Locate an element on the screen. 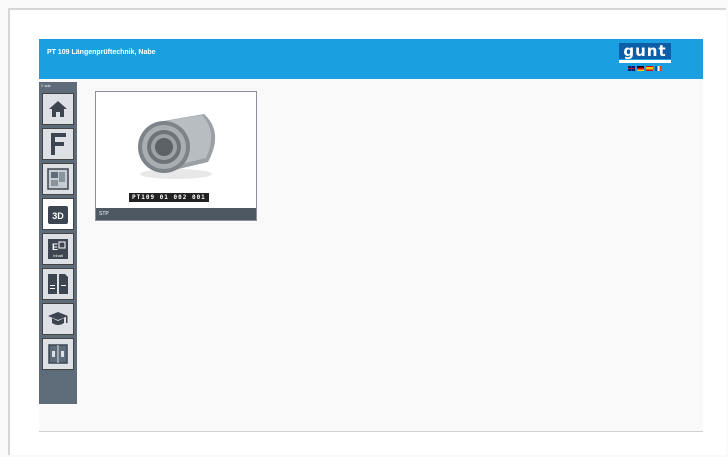 This screenshot has height=457, width=728. gunt-logo: gunt is located at coordinates (645, 59).